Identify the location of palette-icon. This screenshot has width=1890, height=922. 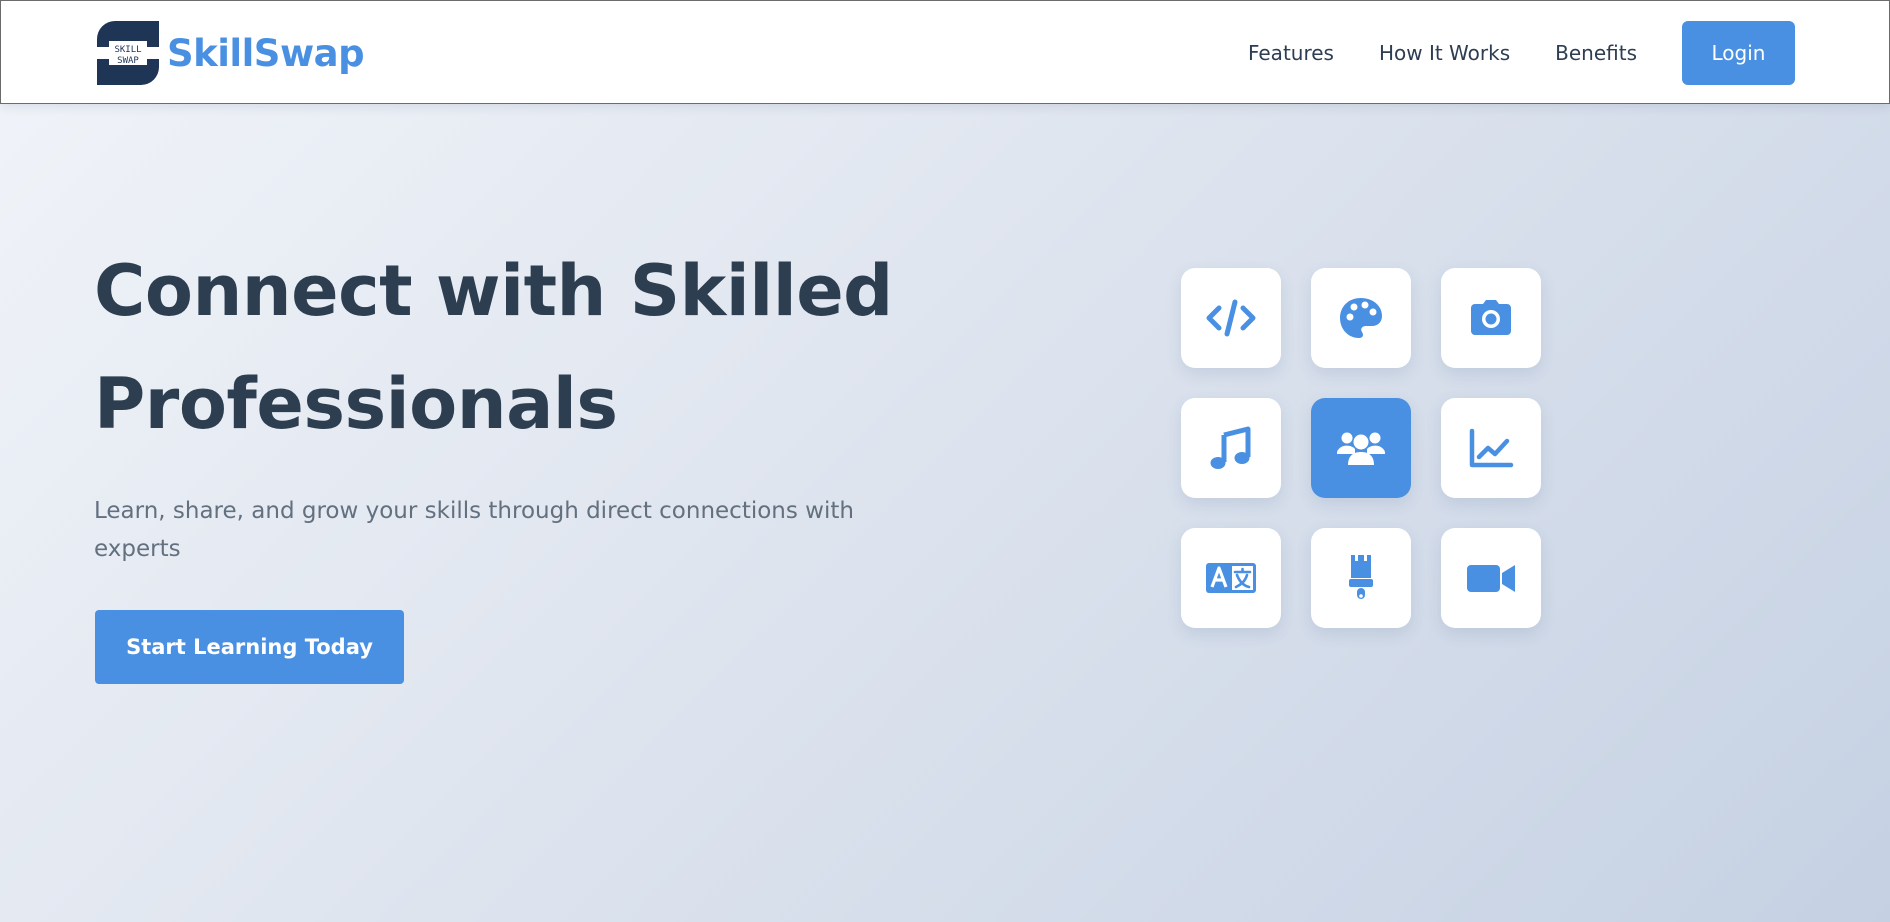
(1361, 318).